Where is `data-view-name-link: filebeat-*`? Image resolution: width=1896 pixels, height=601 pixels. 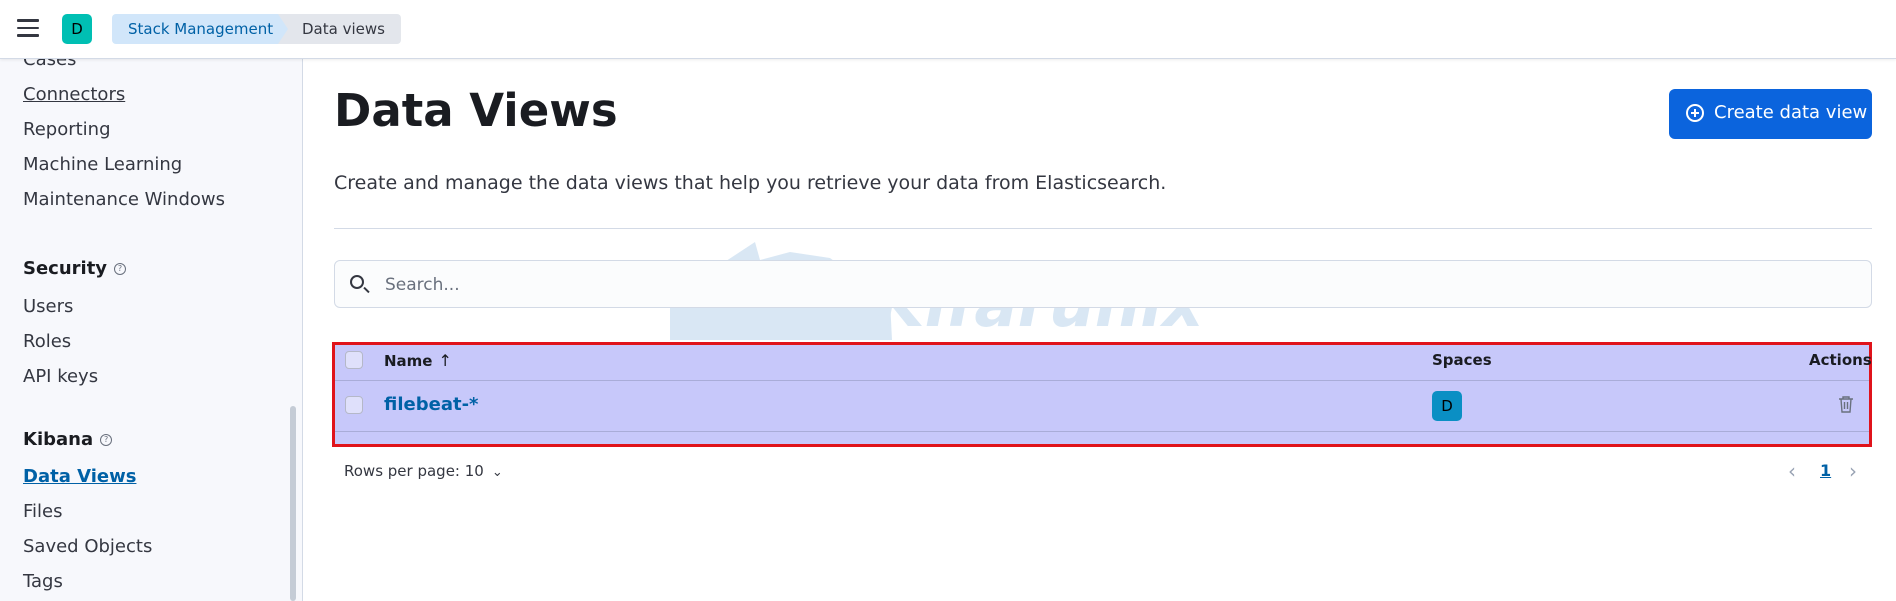 data-view-name-link: filebeat-* is located at coordinates (431, 404).